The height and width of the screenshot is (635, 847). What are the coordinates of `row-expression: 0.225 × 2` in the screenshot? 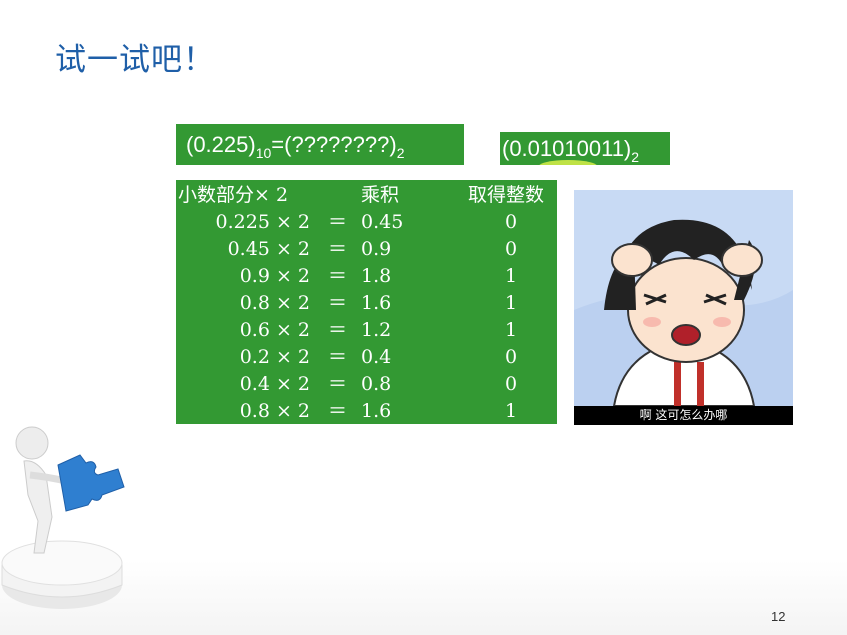 It's located at (262, 222).